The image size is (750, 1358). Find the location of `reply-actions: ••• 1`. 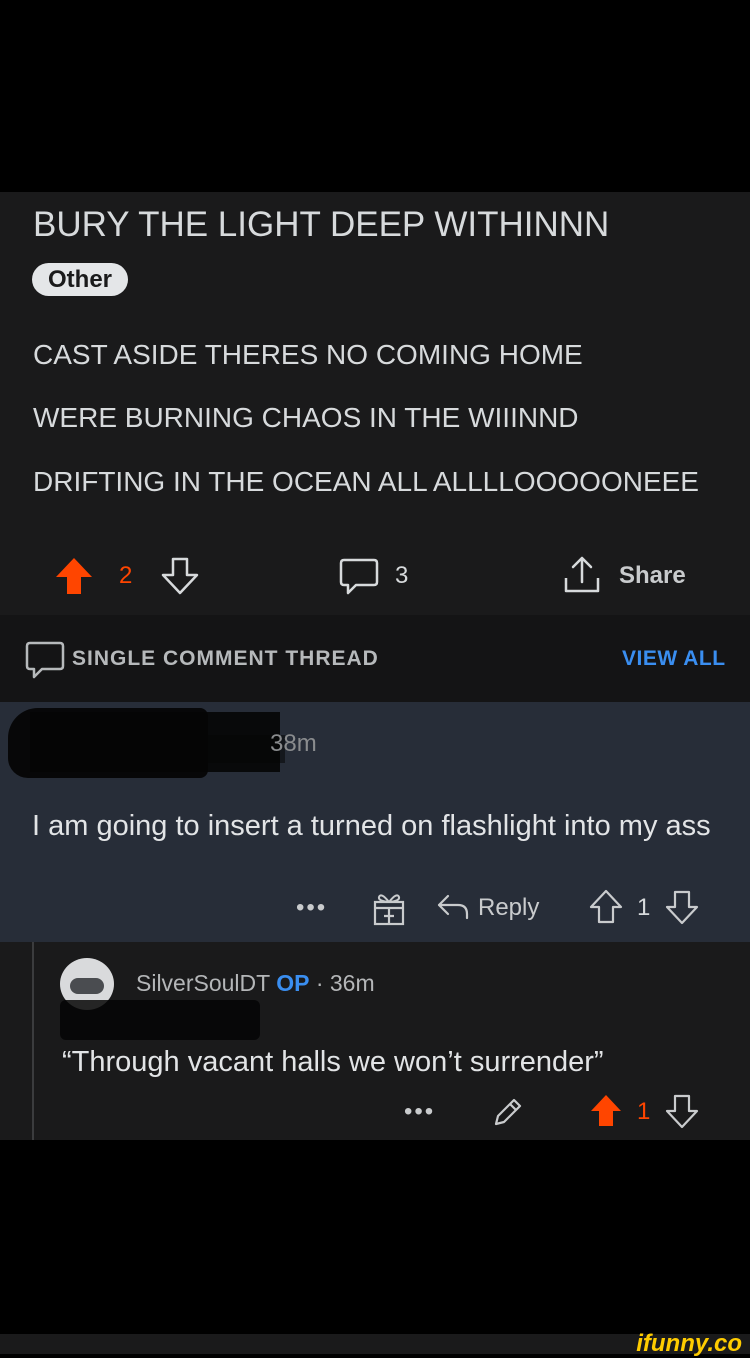

reply-actions: ••• 1 is located at coordinates (375, 1114).